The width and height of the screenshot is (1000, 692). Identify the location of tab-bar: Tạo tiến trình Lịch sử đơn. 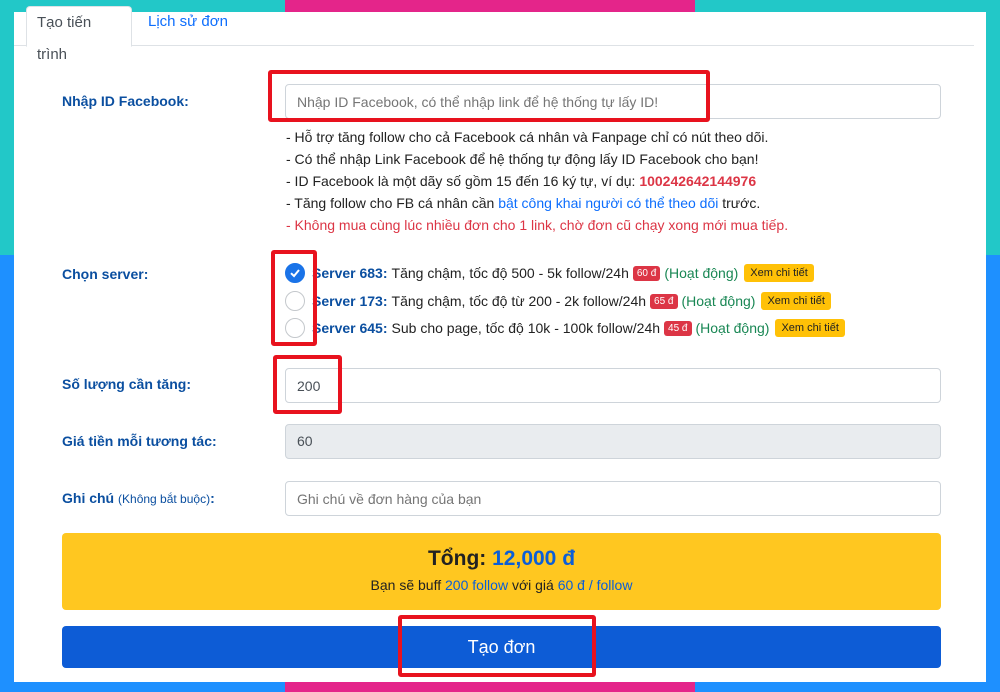
(494, 31).